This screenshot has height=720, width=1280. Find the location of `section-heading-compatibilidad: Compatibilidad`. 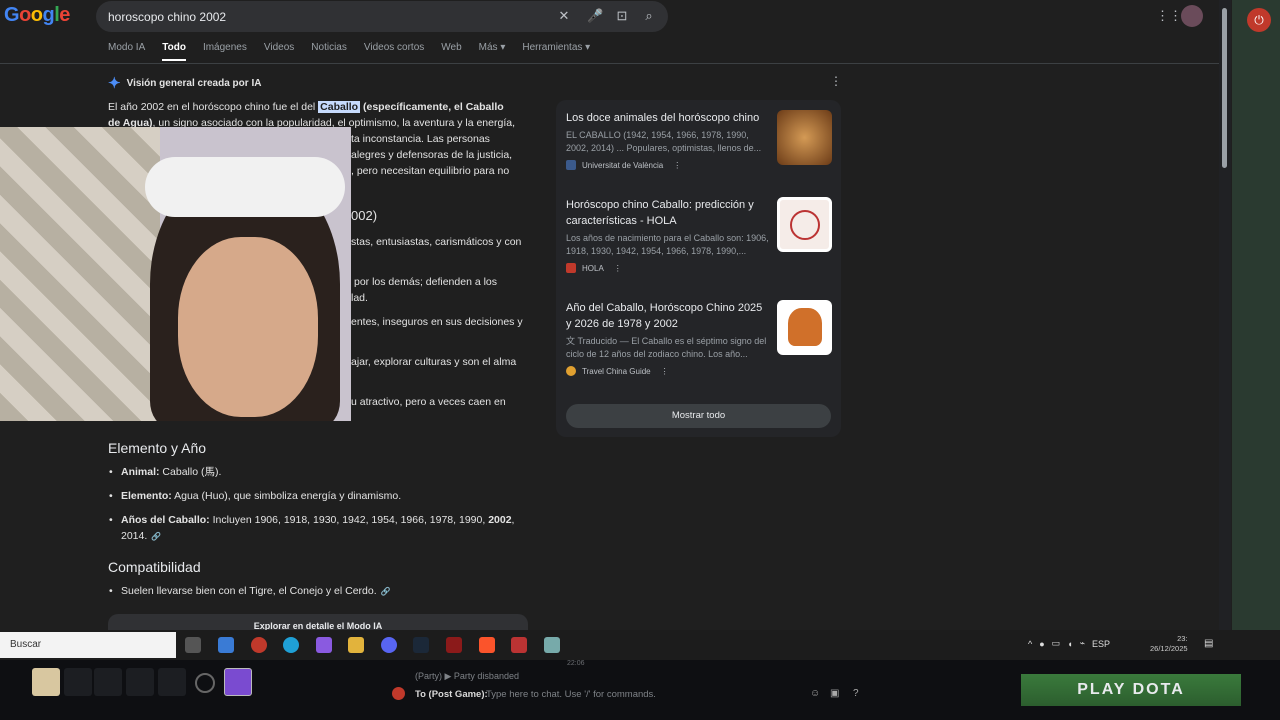

section-heading-compatibilidad: Compatibilidad is located at coordinates (154, 567).